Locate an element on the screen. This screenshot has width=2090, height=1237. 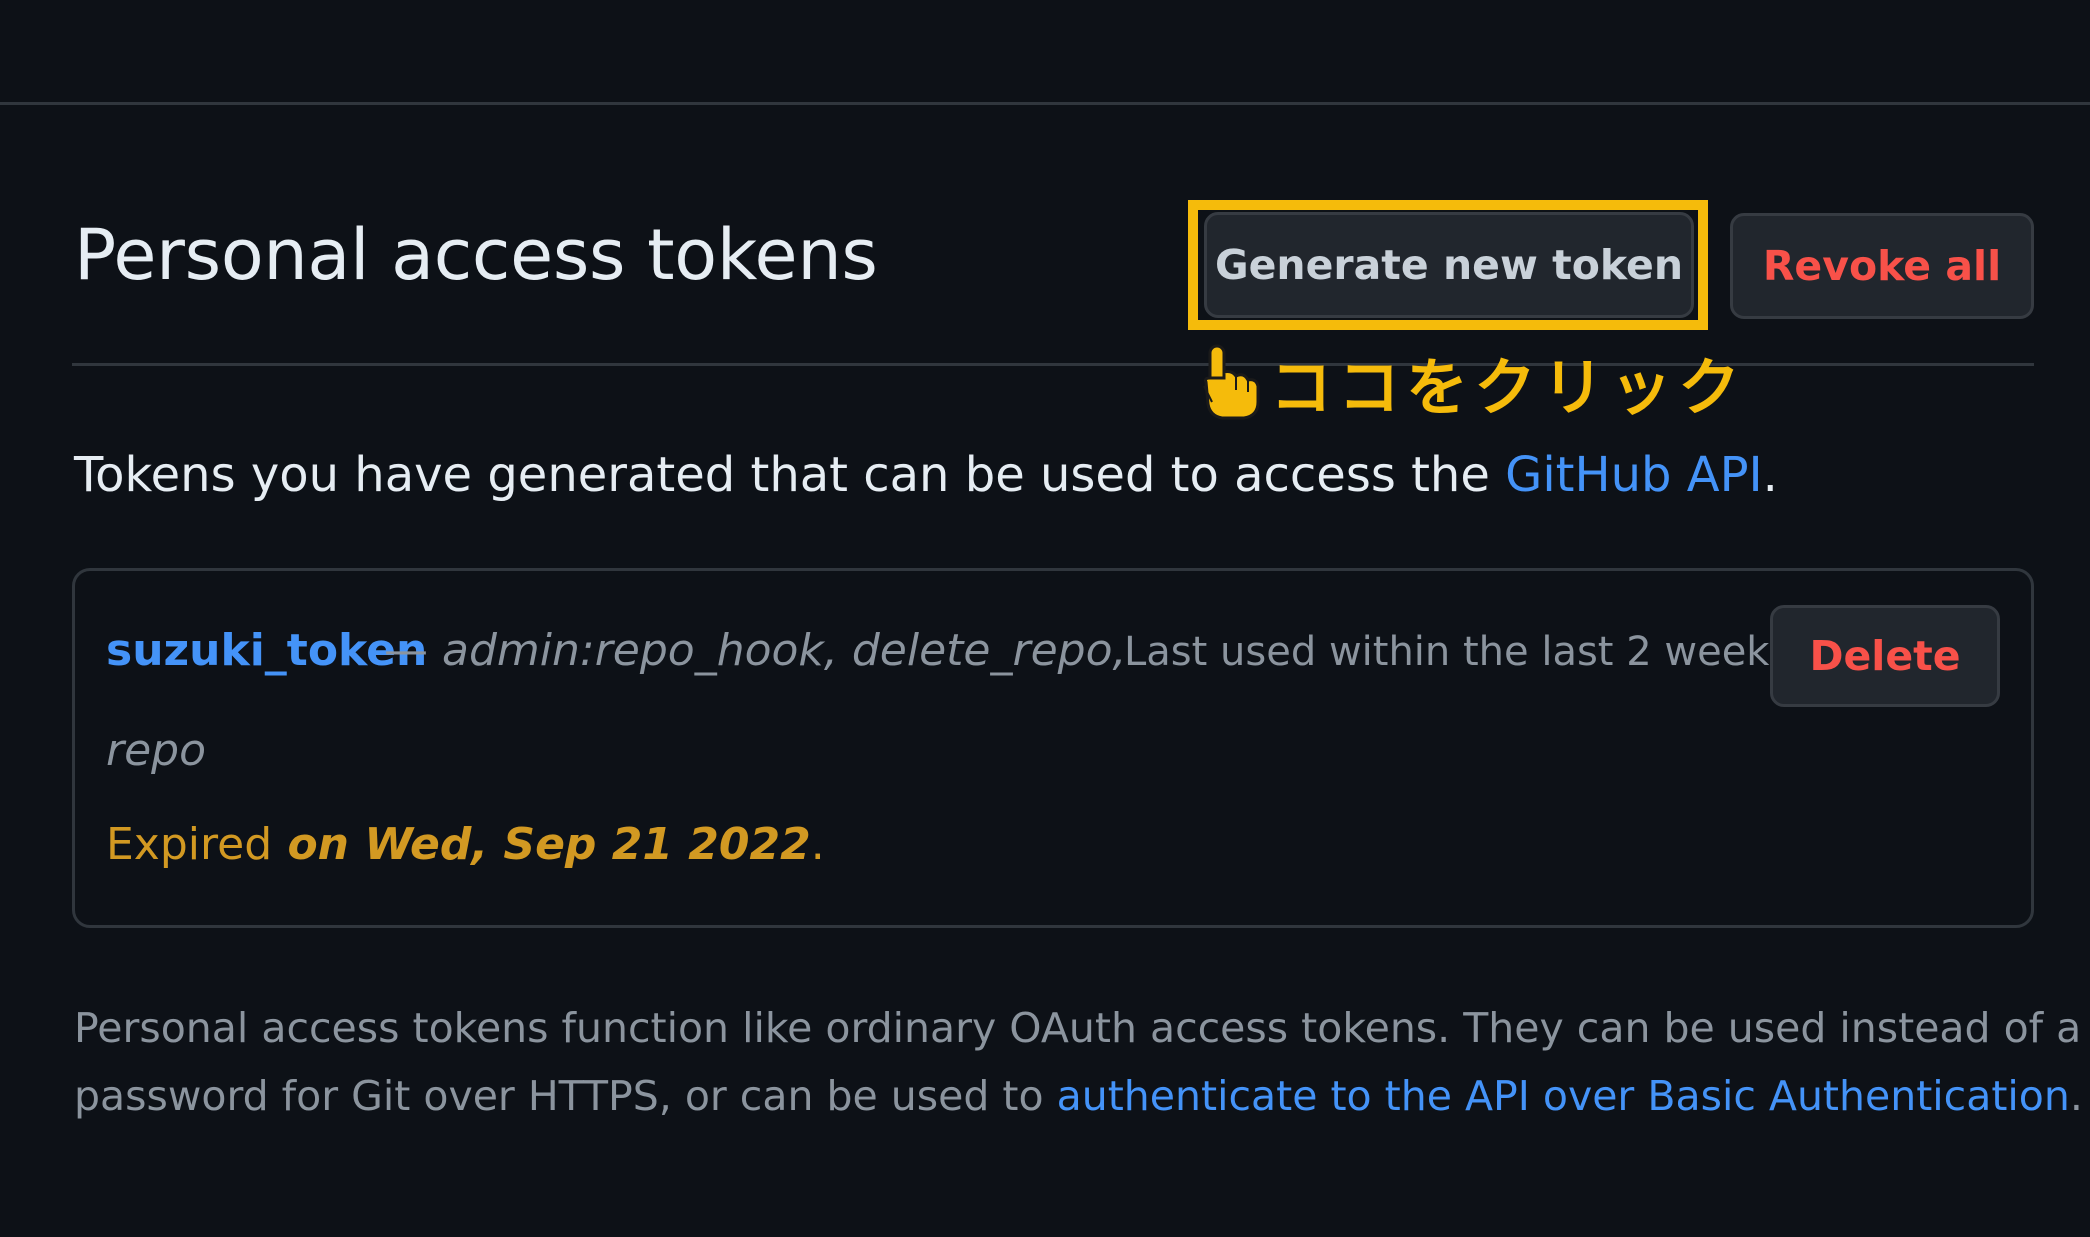
generate-new-token-button: Generate new token is located at coordinates (1449, 265).